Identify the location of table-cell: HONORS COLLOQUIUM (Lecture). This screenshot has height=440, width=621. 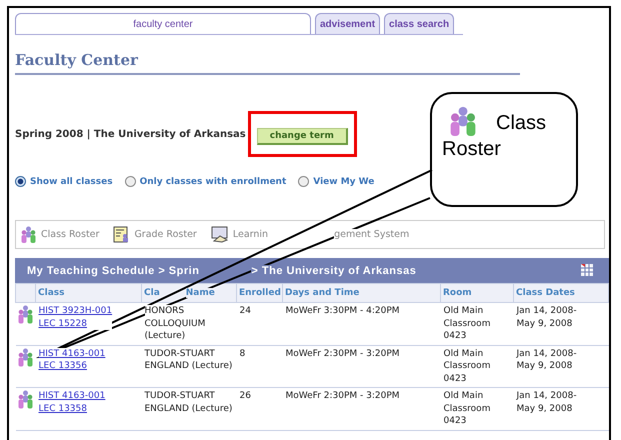
(175, 323).